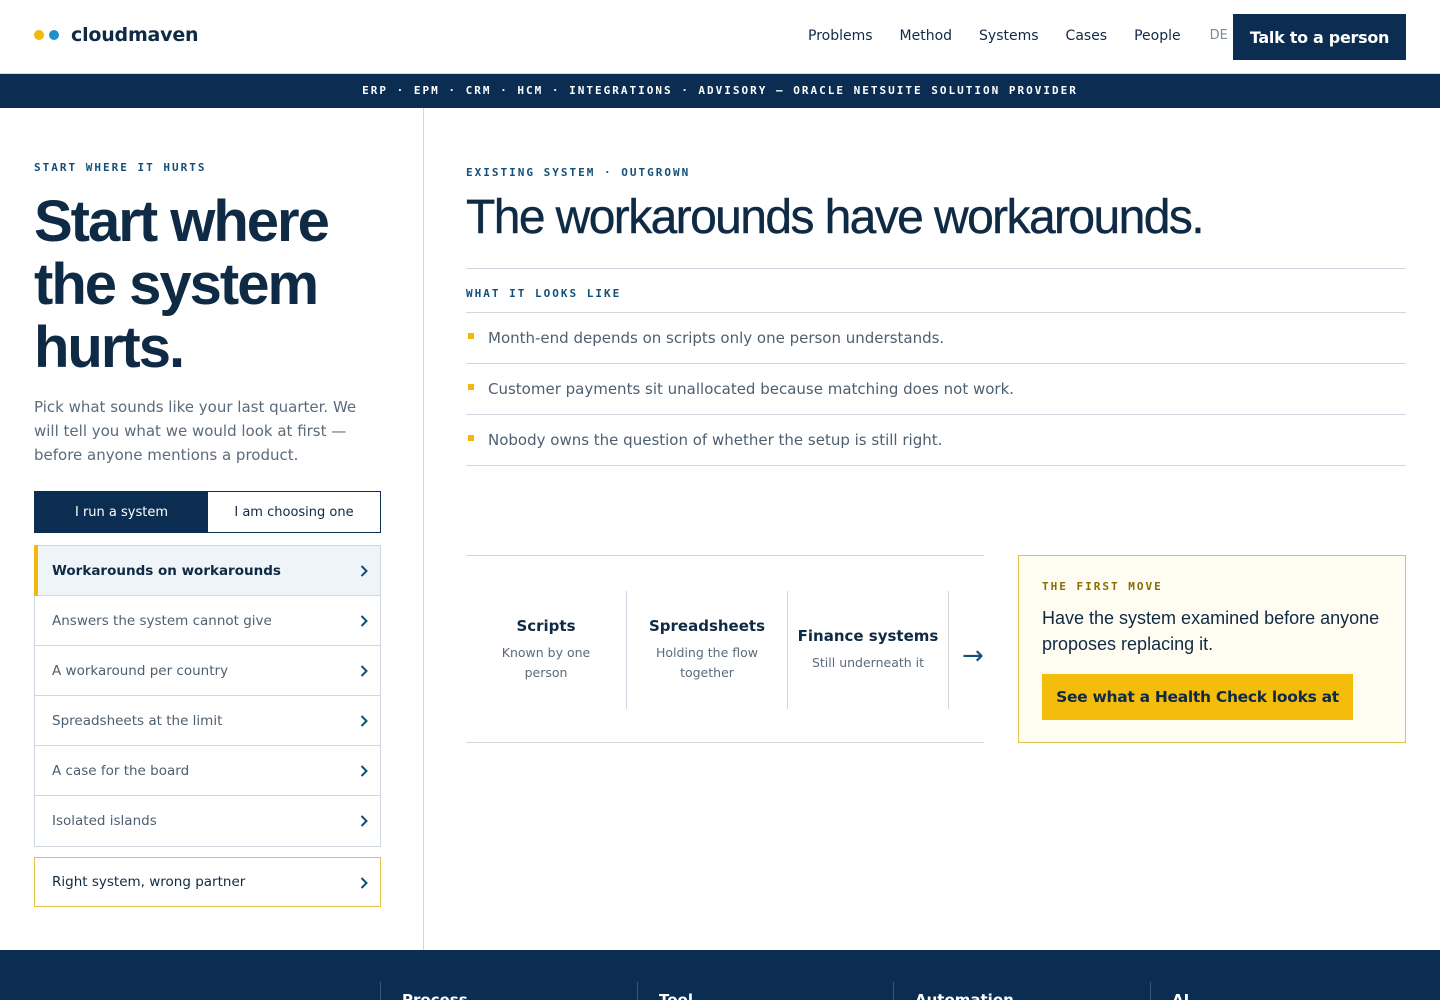  I want to click on footer-column-tool: Tool, so click(665, 991).